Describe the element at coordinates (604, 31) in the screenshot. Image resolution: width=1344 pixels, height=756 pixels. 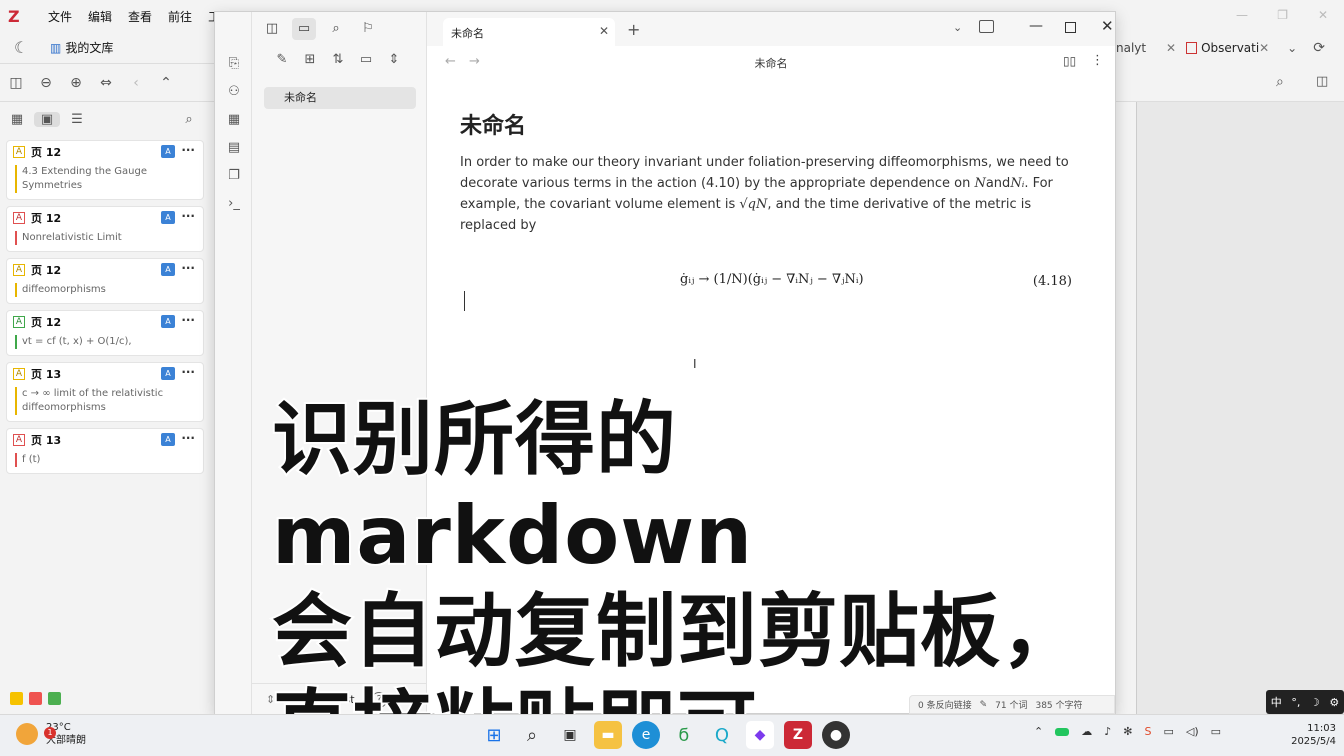
I see `close-tab-icon: ✕` at that location.